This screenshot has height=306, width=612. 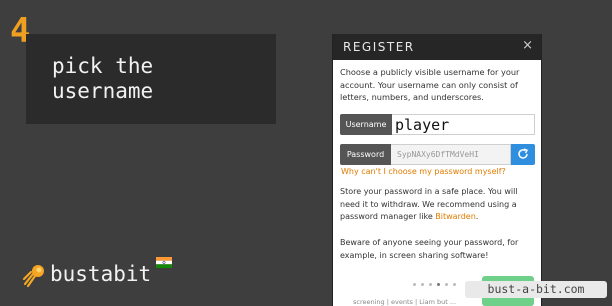 I want to click on store-text-end: ., so click(x=477, y=216).